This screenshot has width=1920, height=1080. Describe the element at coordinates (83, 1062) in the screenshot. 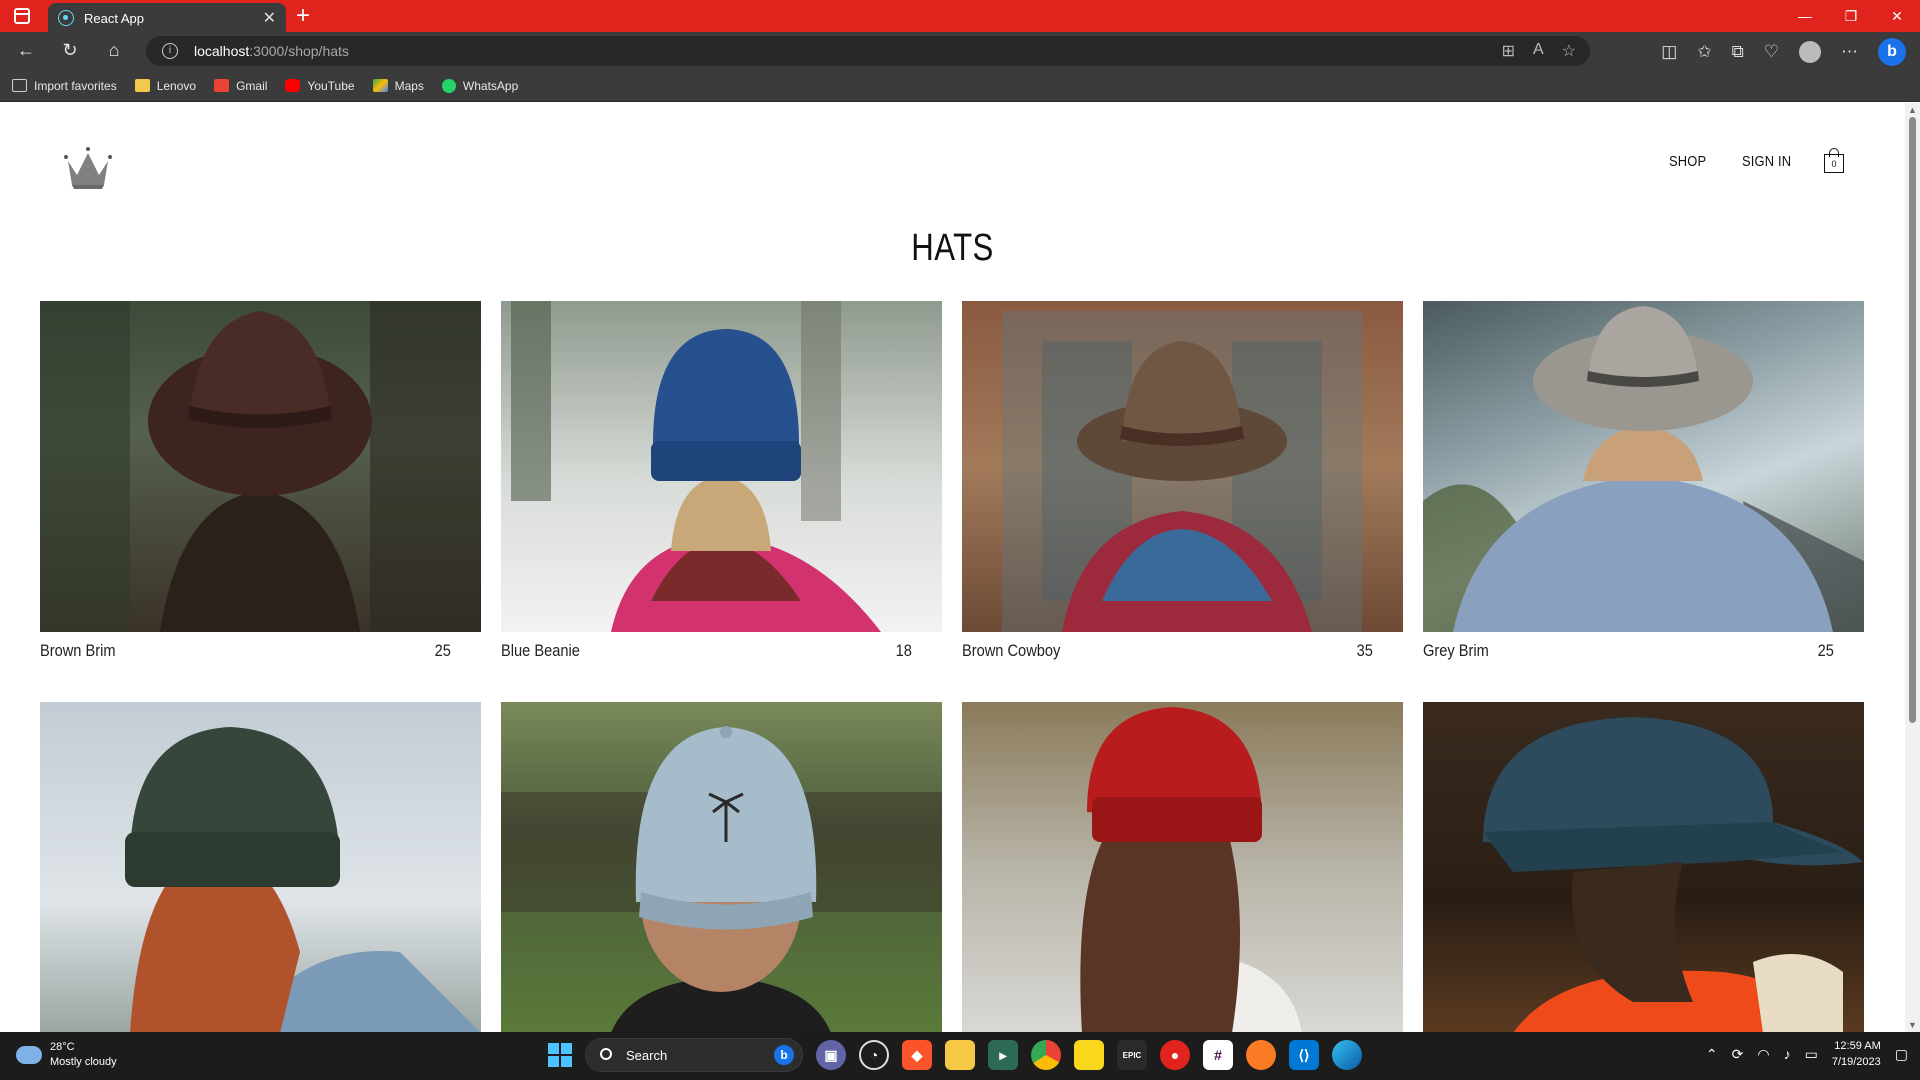

I see `weather-desc: Mostly cloudy` at that location.